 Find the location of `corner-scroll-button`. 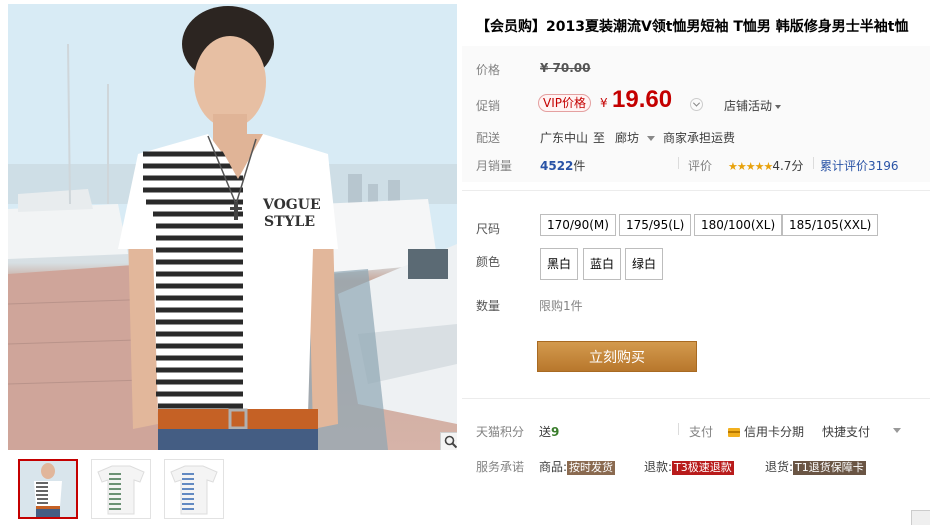

corner-scroll-button is located at coordinates (920, 517).